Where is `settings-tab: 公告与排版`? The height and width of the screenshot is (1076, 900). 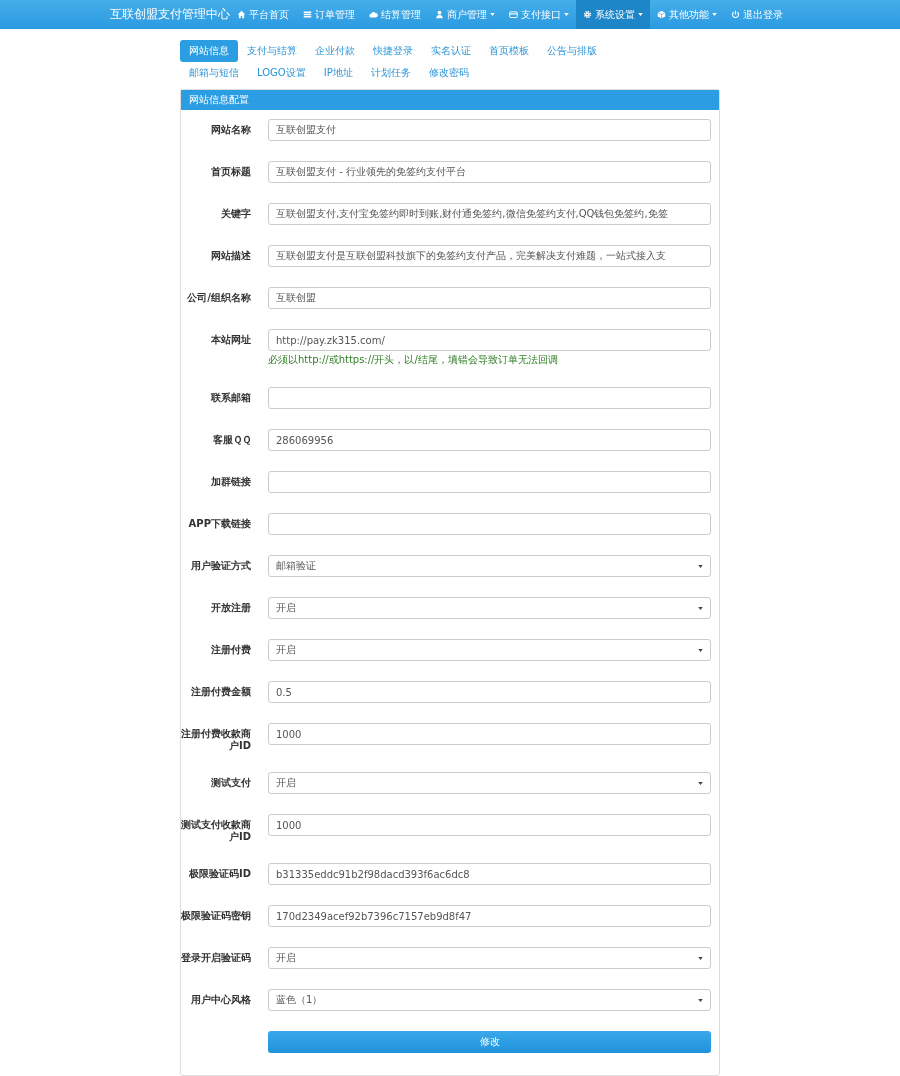 settings-tab: 公告与排版 is located at coordinates (572, 51).